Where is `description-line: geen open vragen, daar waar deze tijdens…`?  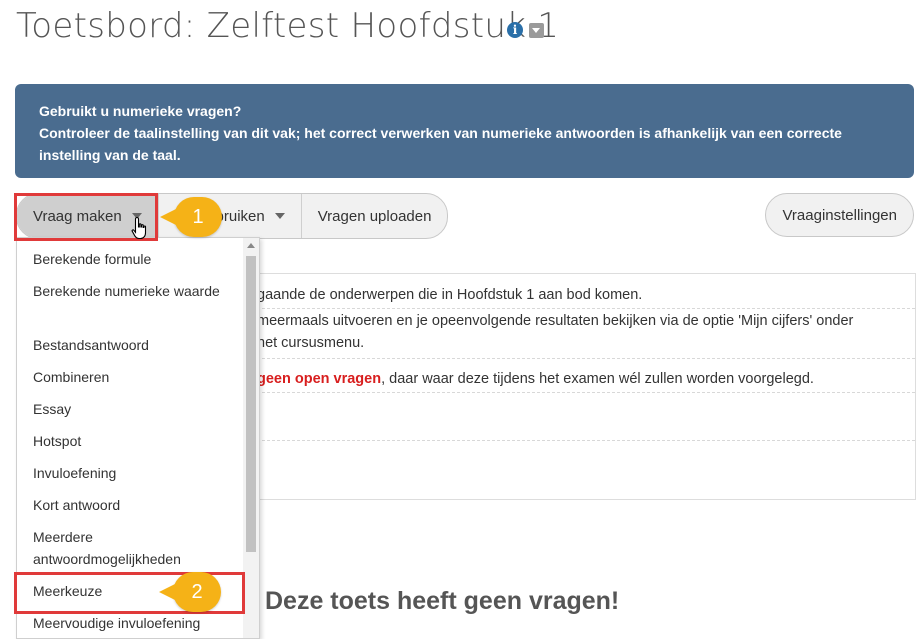 description-line: geen open vragen, daar waar deze tijdens… is located at coordinates (535, 379).